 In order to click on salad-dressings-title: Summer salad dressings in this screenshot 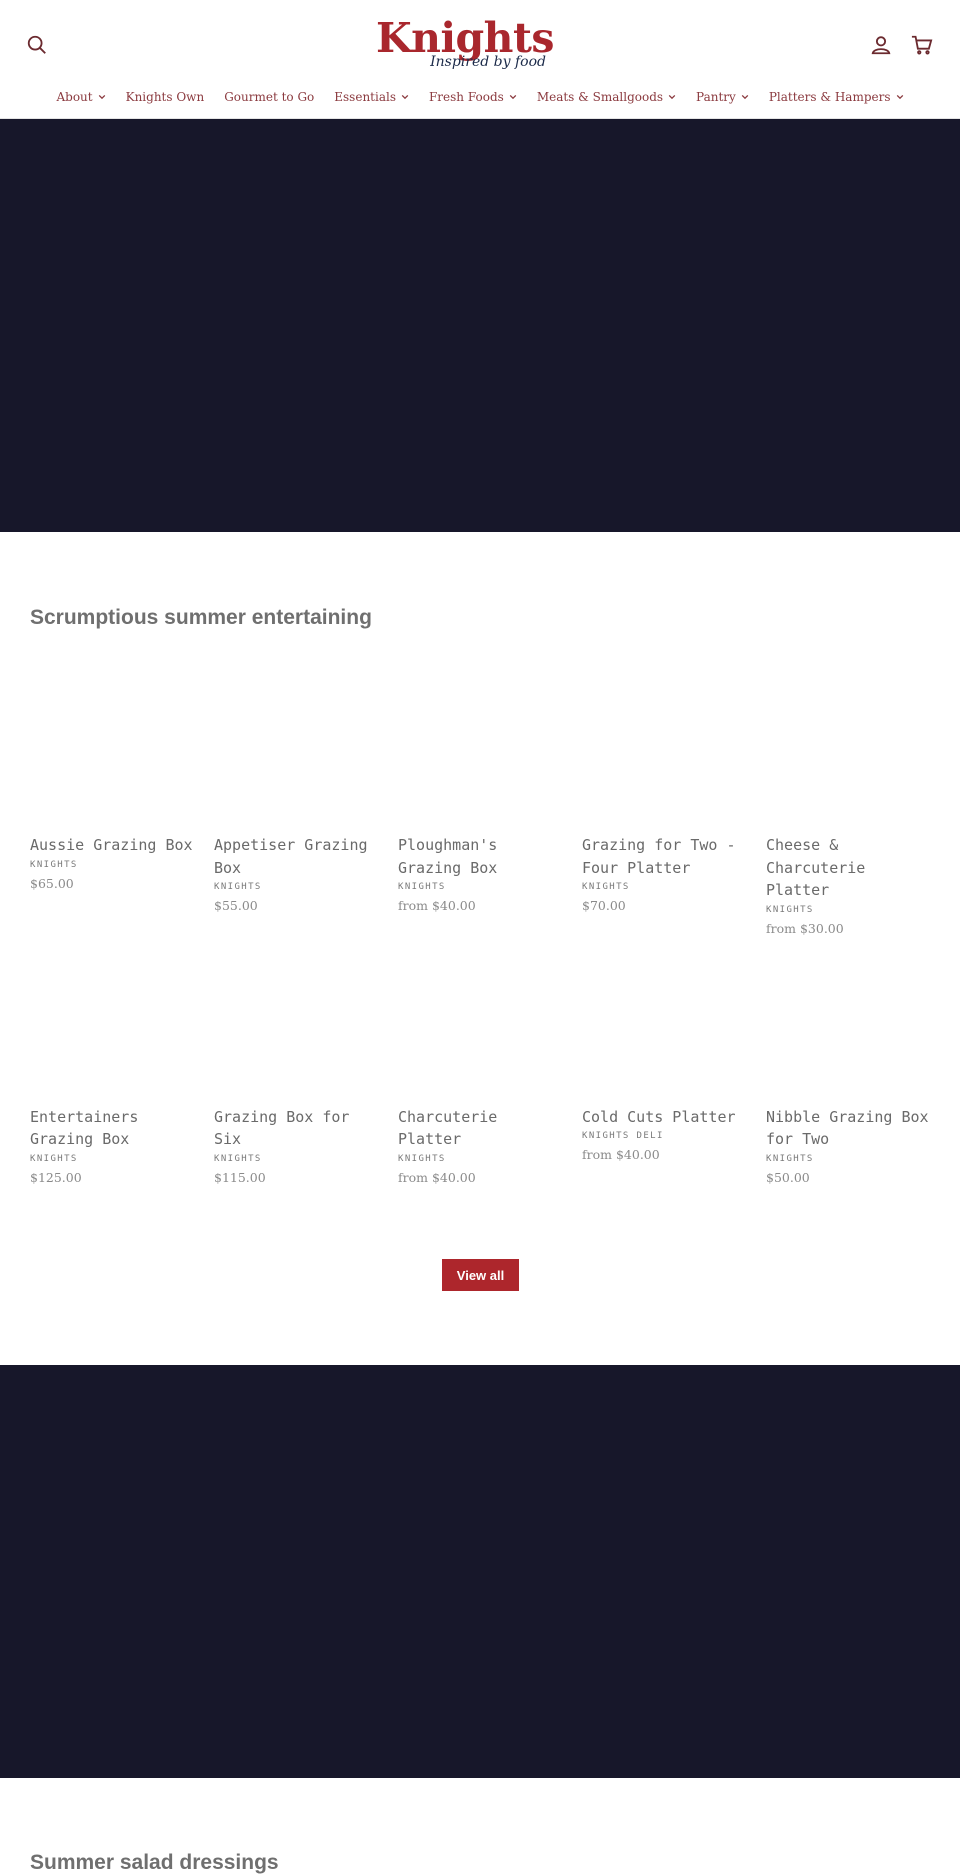, I will do `click(154, 1862)`.